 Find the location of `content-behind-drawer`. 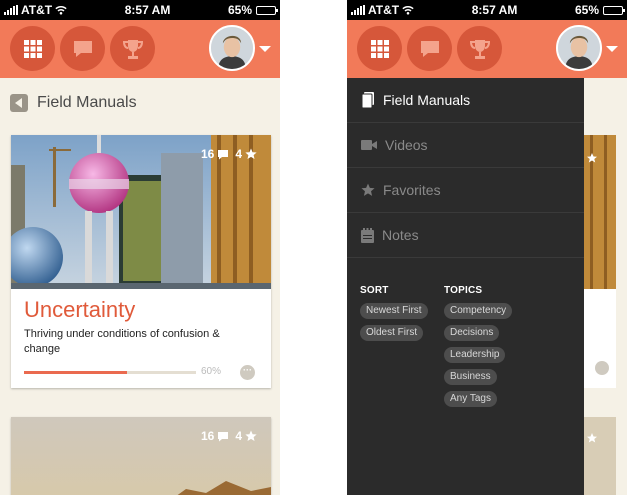

content-behind-drawer is located at coordinates (605, 286).